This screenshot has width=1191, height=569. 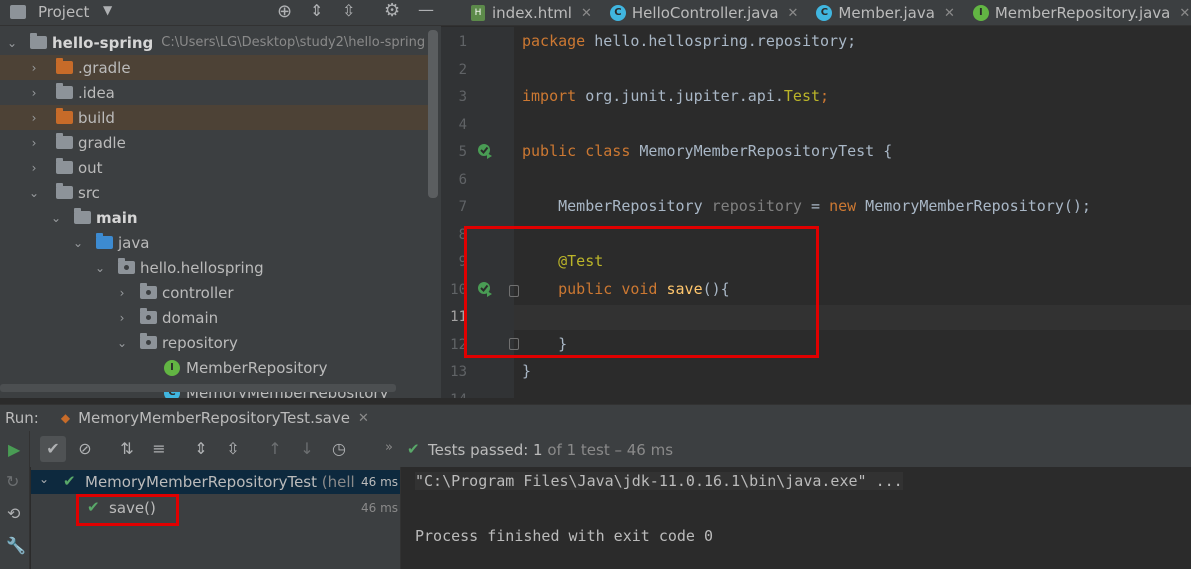 I want to click on rerun-failed-icon: ↻, so click(x=12, y=481).